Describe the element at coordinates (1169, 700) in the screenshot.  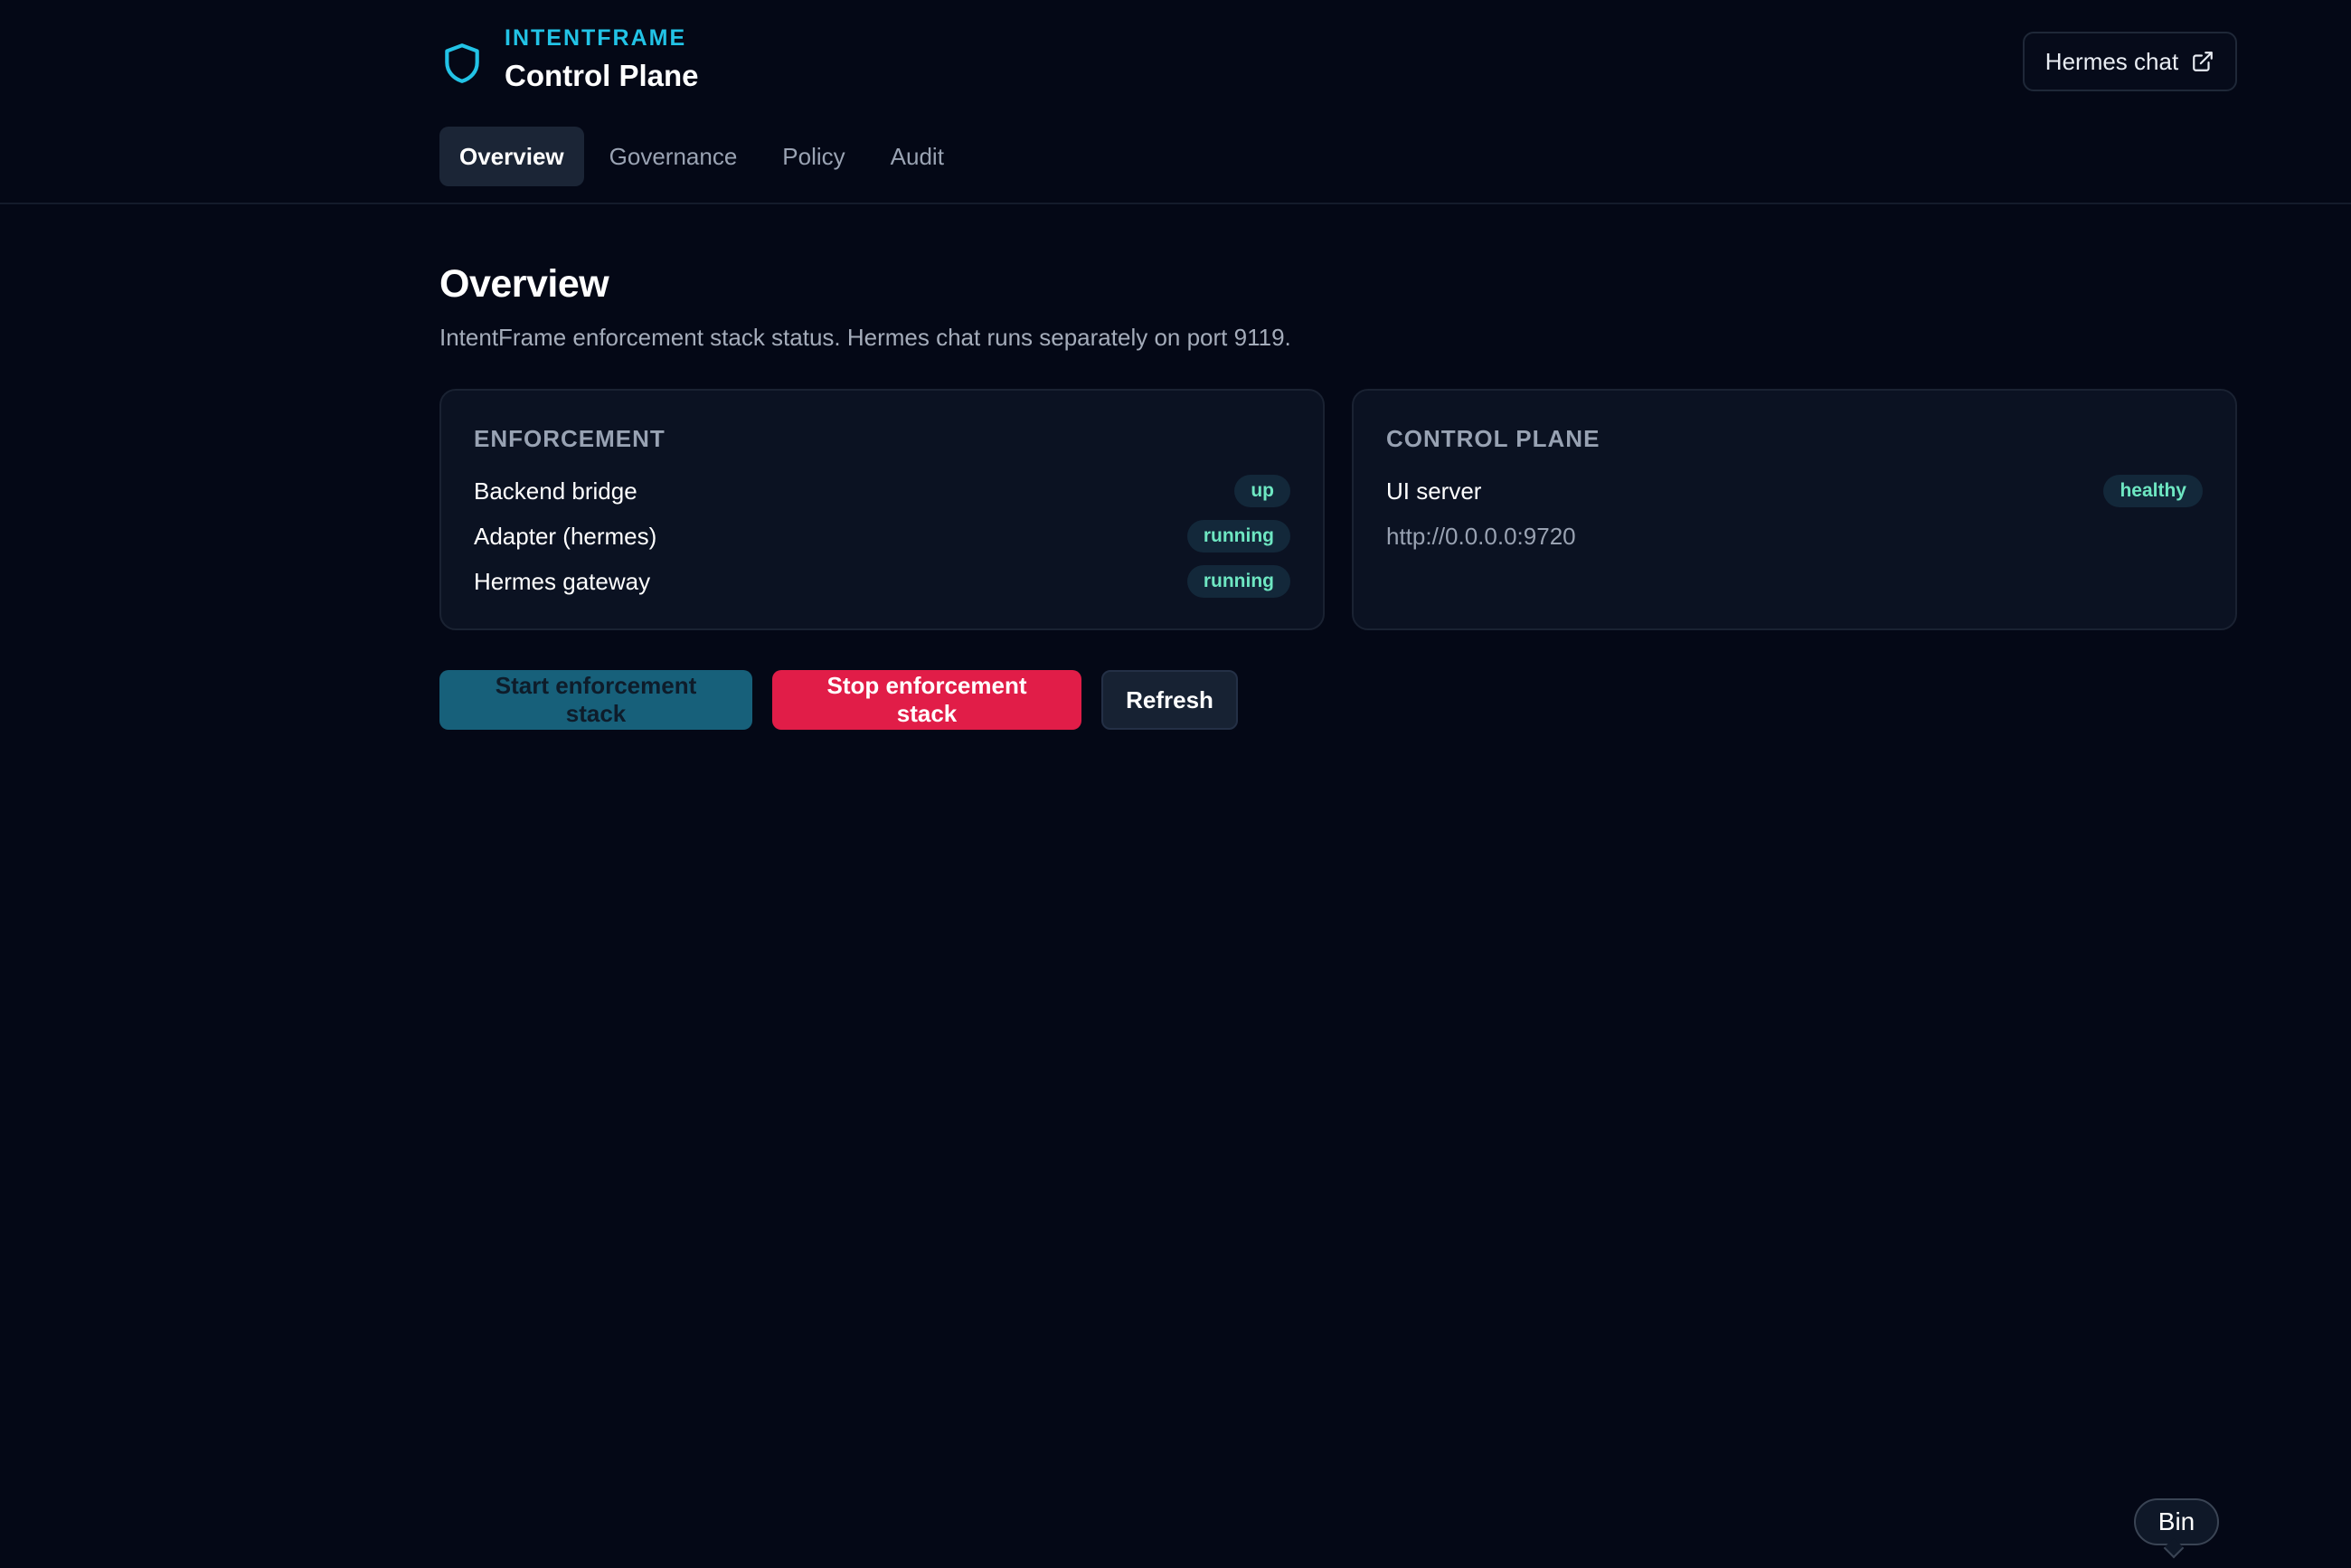
I see `refresh-button: Refresh` at that location.